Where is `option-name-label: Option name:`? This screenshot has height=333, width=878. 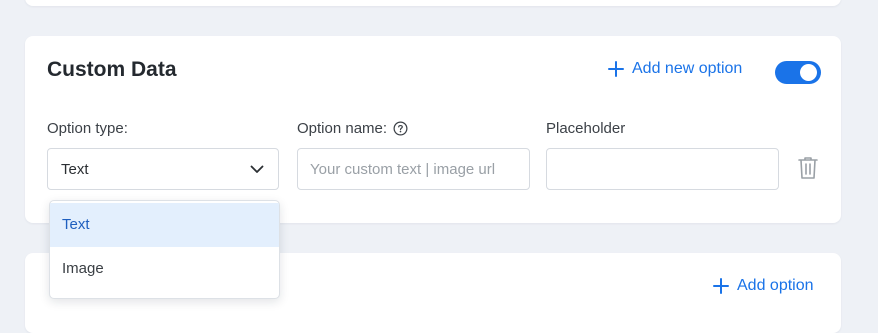
option-name-label: Option name: is located at coordinates (342, 128).